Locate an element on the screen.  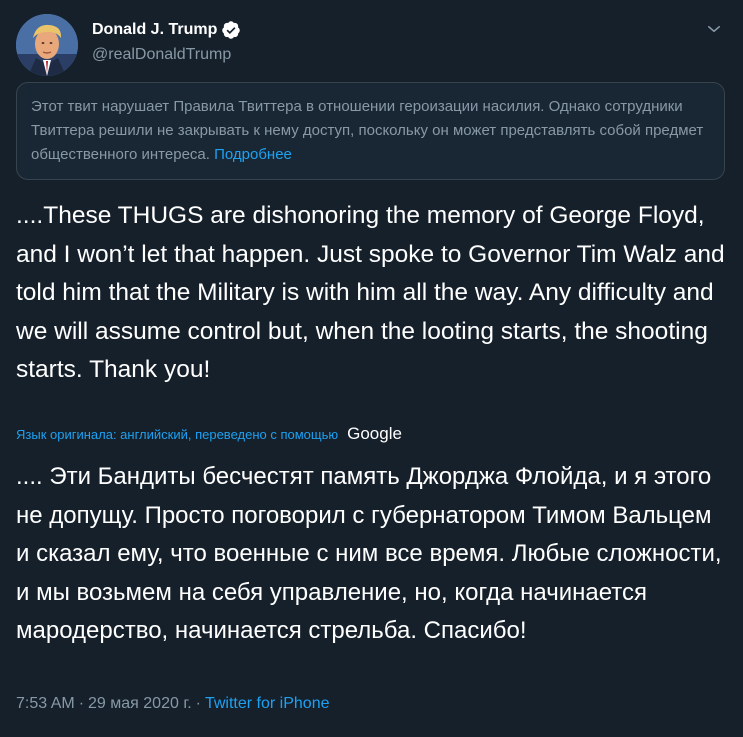
avatar-image is located at coordinates (47, 45).